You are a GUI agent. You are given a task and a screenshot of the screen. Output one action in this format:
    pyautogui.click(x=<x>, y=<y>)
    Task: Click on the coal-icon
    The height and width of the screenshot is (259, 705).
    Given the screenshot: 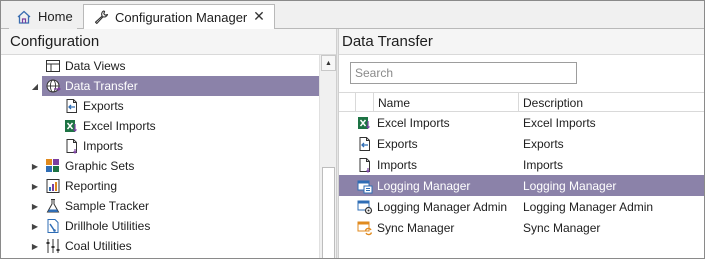 What is the action you would take?
    pyautogui.click(x=53, y=246)
    